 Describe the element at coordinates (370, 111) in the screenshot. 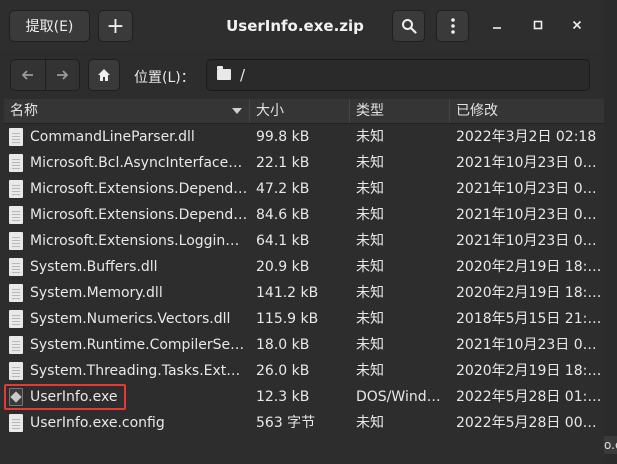

I see `column-type-label: 类型` at that location.